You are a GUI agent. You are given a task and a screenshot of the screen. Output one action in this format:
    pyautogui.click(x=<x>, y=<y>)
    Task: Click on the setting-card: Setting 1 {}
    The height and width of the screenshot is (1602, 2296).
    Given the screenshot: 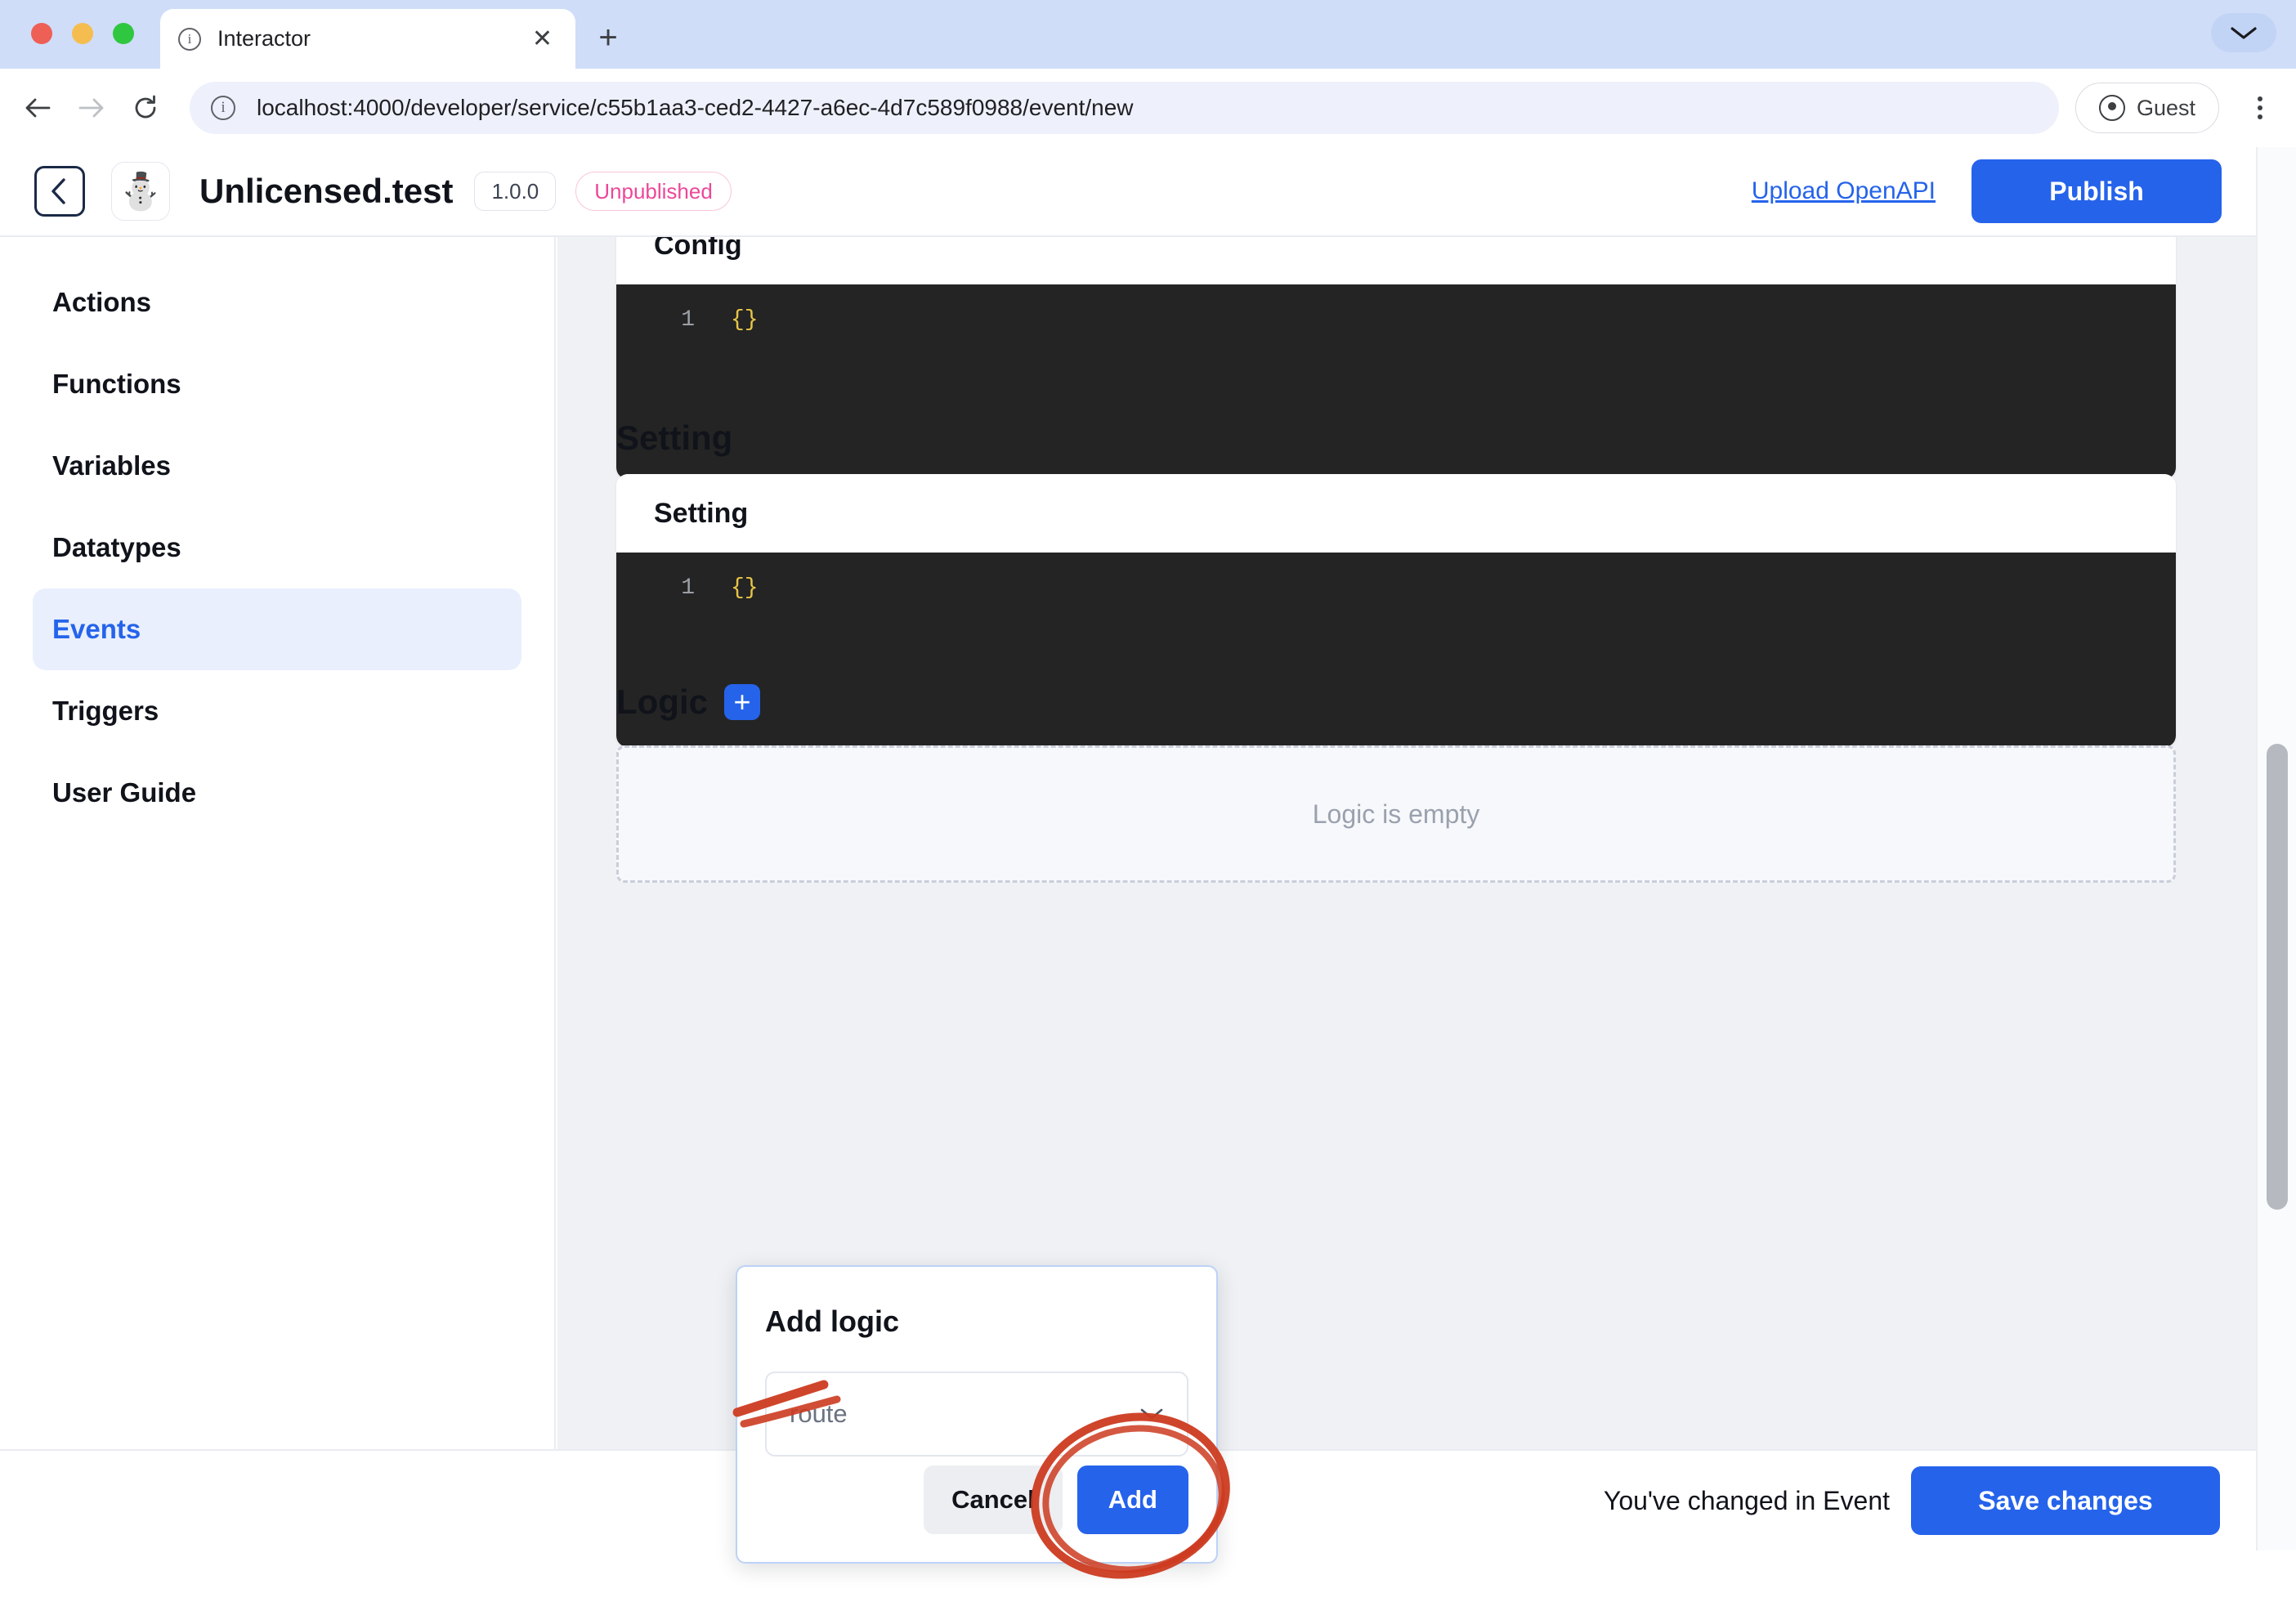 What is the action you would take?
    pyautogui.click(x=1396, y=611)
    